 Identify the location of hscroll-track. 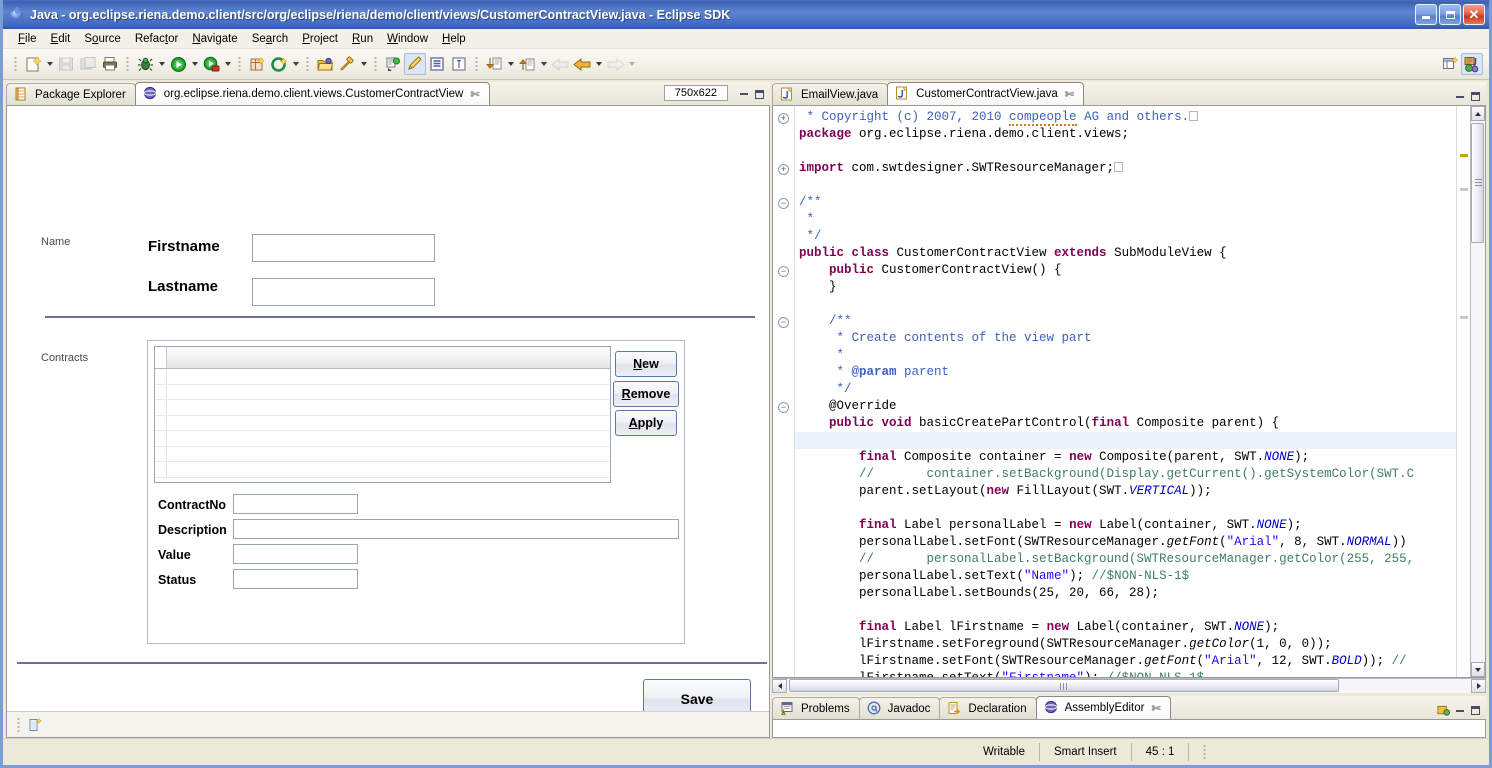
(1129, 686).